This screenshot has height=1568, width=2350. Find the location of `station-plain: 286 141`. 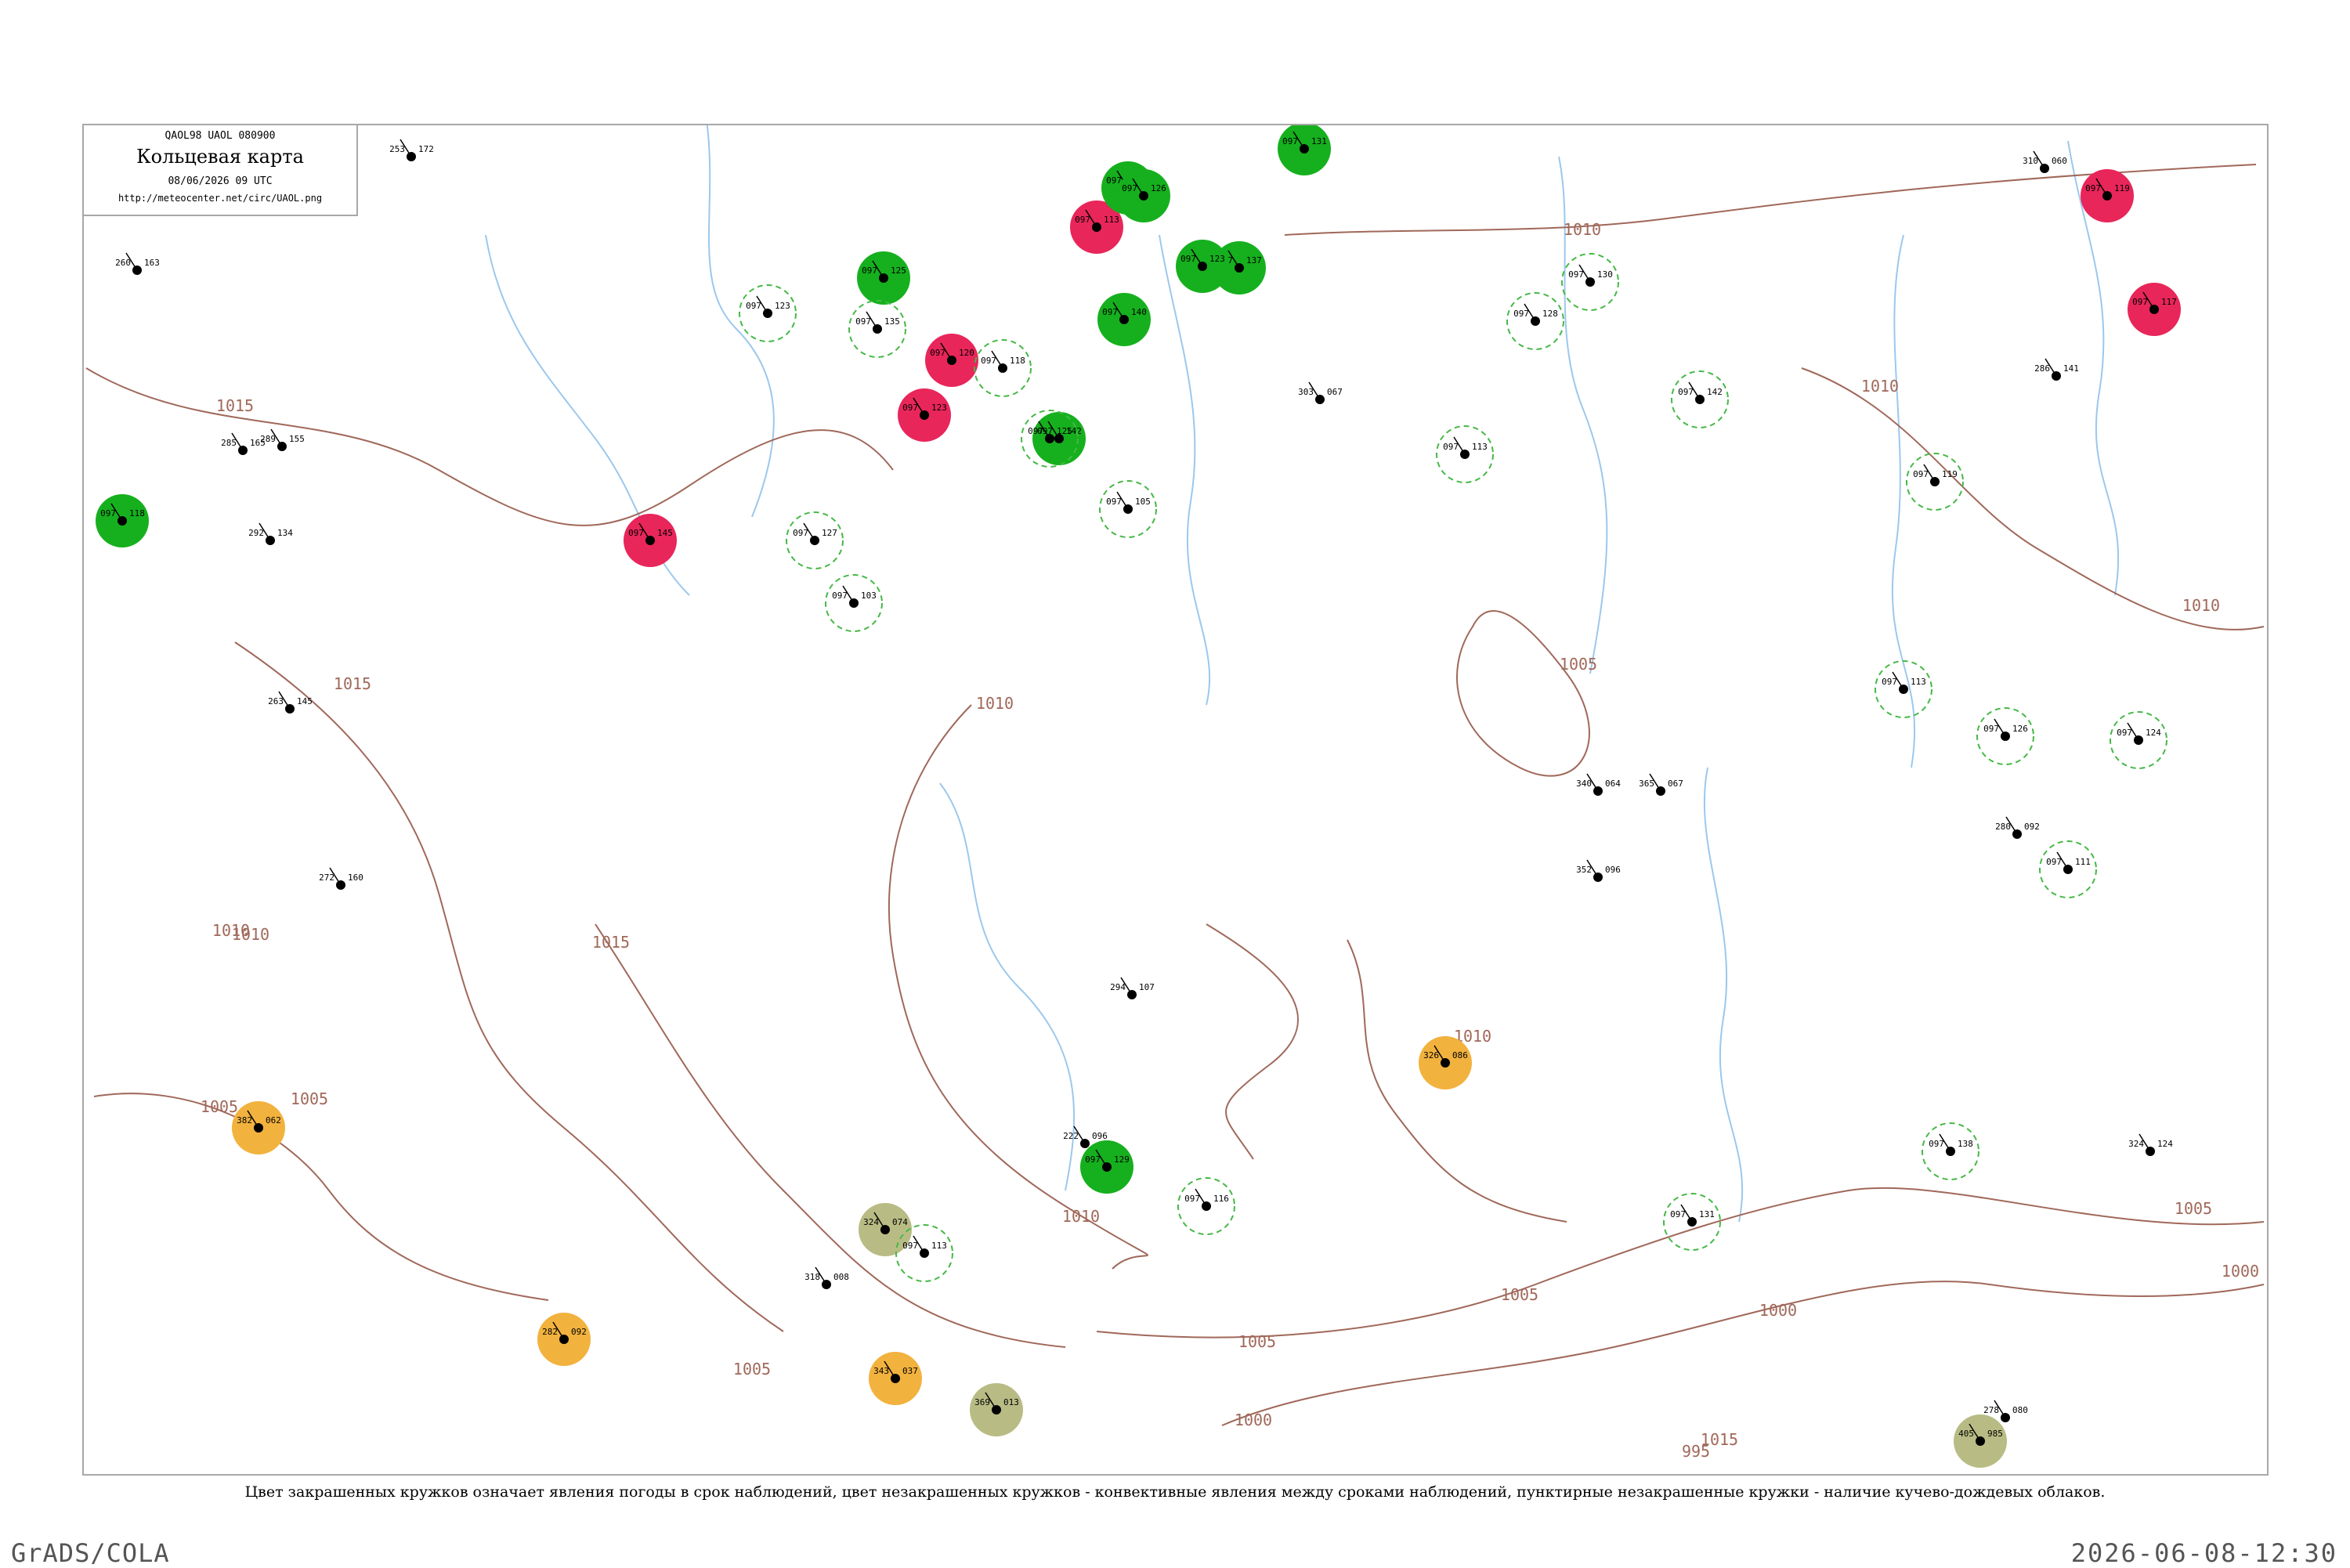

station-plain: 286 141 is located at coordinates (2056, 369).